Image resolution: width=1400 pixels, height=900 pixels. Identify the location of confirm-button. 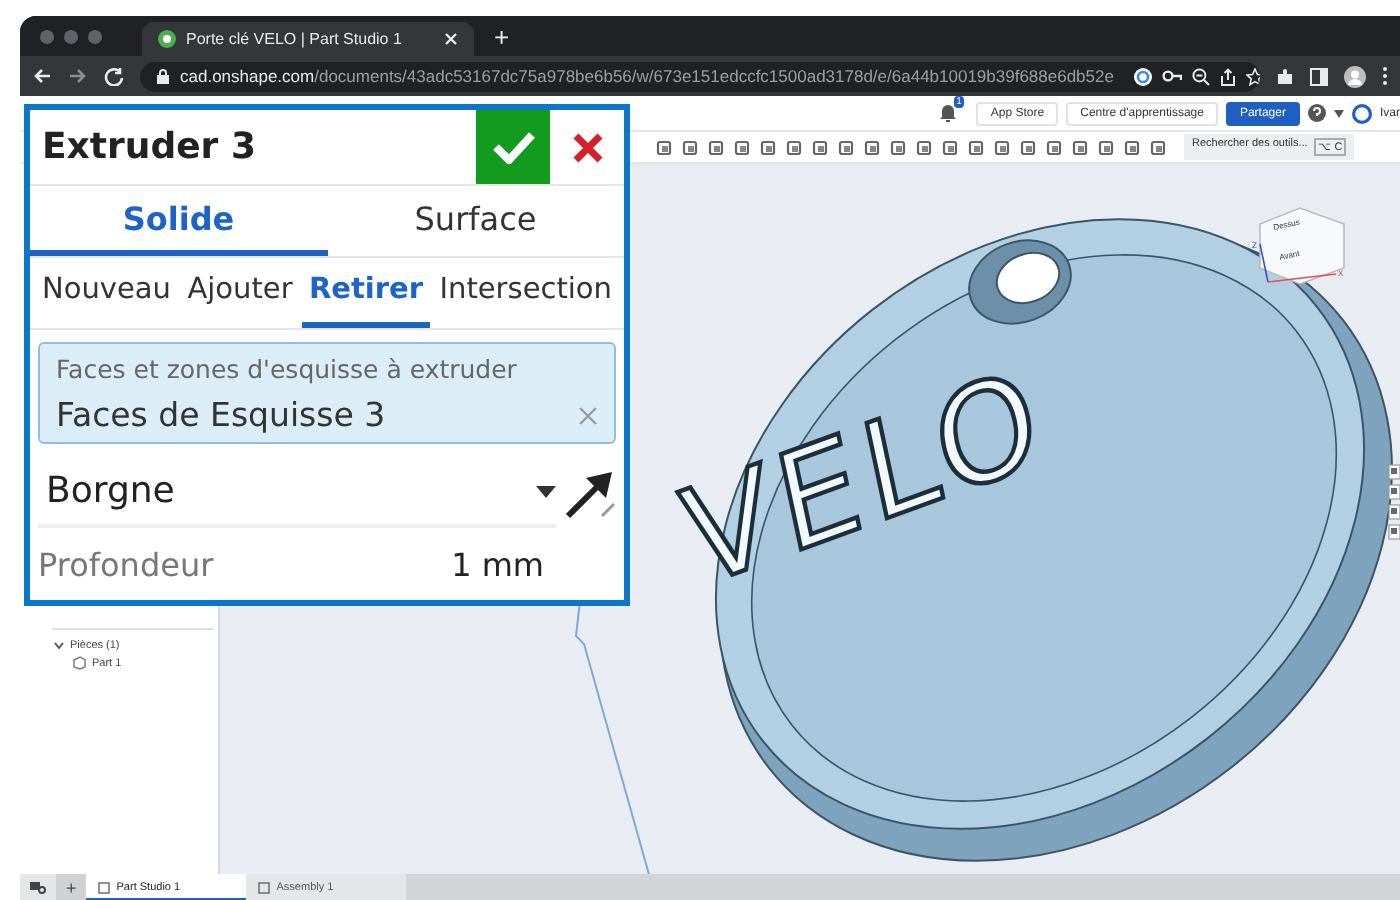
(513, 147).